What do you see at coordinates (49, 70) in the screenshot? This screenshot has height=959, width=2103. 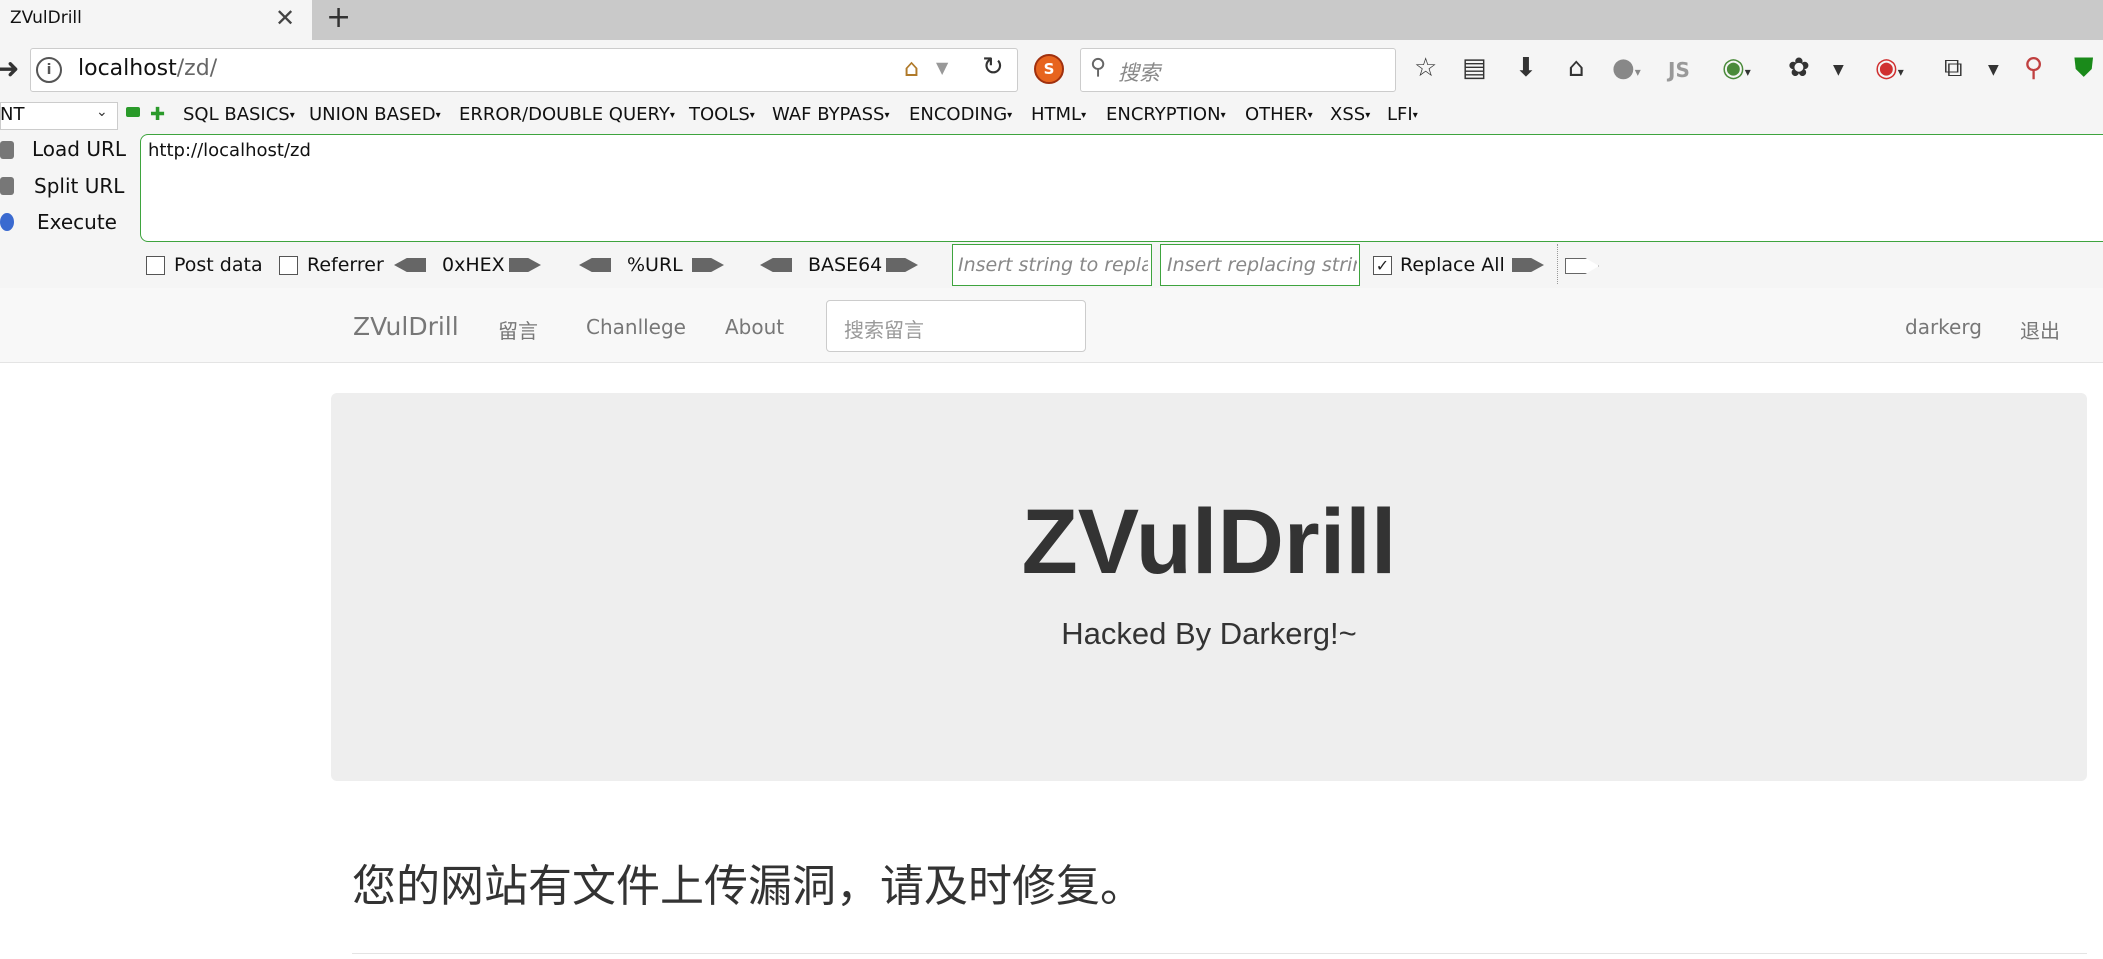 I see `info-icon: i` at bounding box center [49, 70].